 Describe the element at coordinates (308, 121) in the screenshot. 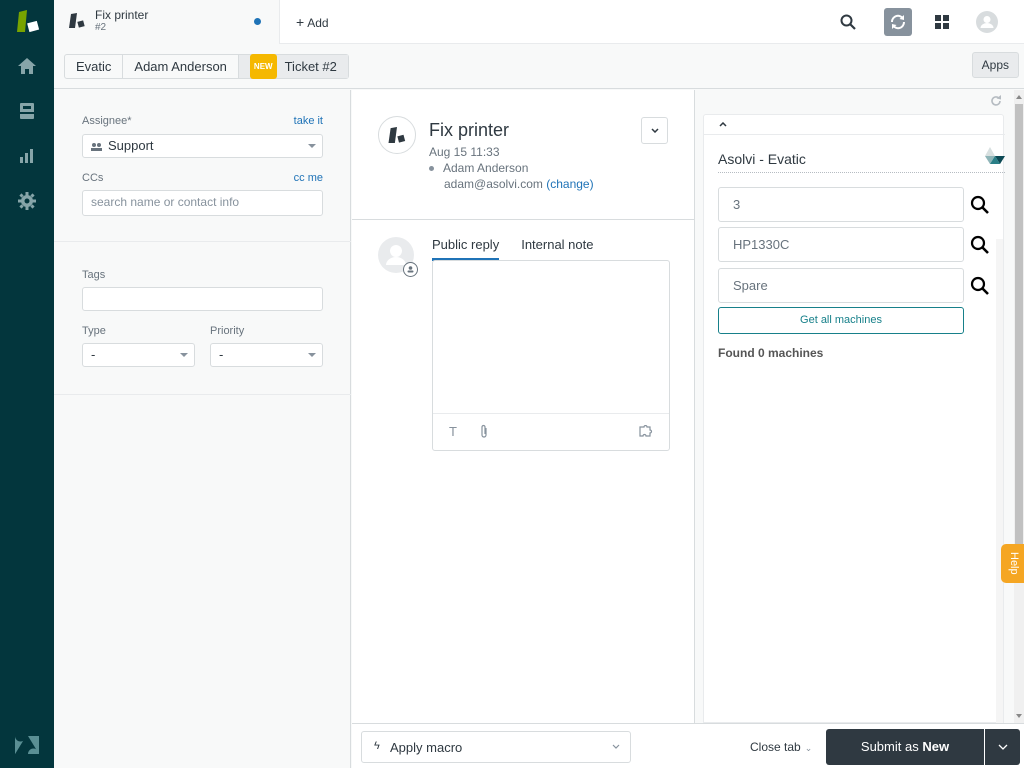

I see `take-it-link: take it` at that location.